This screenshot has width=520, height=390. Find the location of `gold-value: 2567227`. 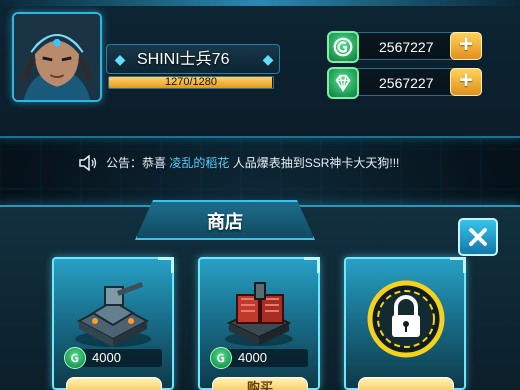

gold-value: 2567227 is located at coordinates (406, 47).